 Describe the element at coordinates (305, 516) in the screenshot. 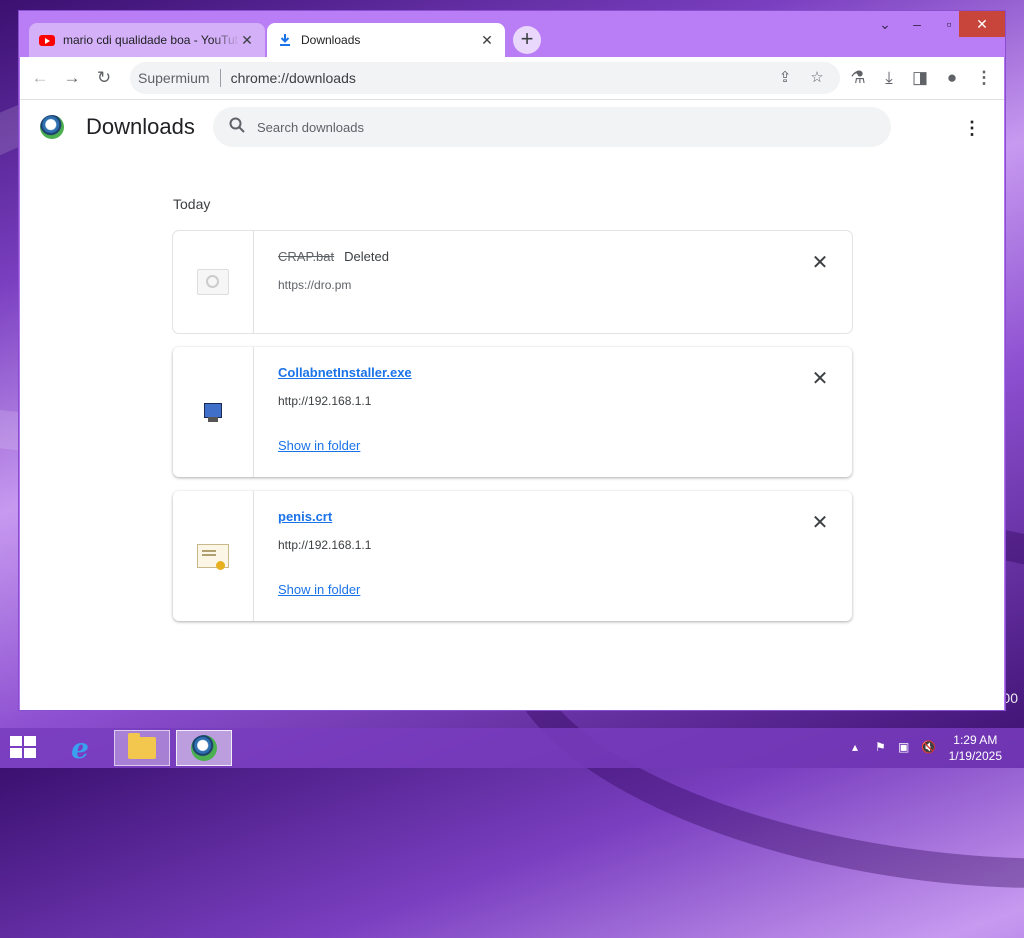

I see `file-name-link: penis.crt` at that location.